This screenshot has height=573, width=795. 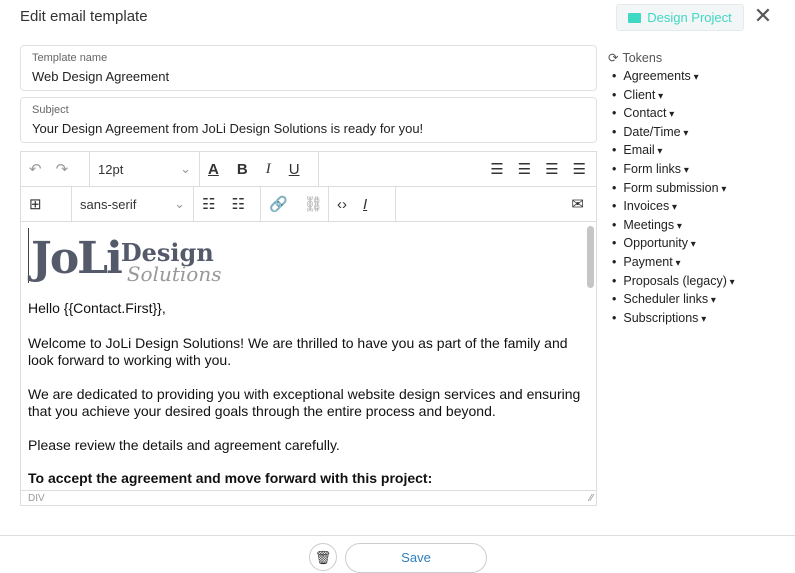 I want to click on token-category: Meetings ▾, so click(x=671, y=227).